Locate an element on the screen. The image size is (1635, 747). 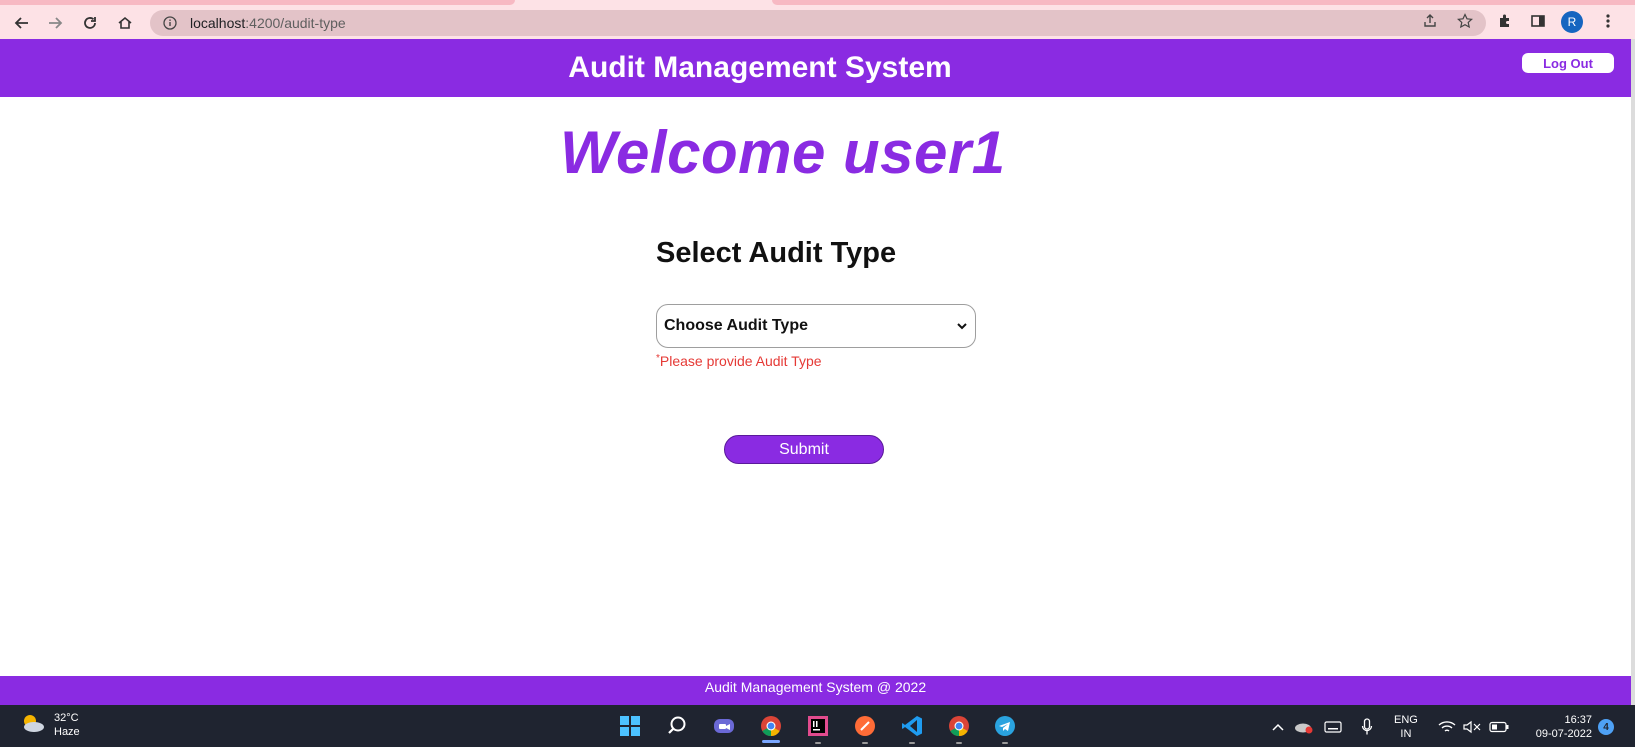
wifi-icon is located at coordinates (1447, 727).